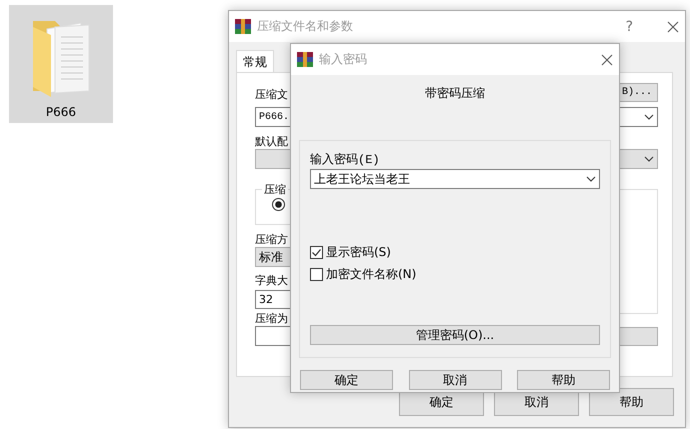  What do you see at coordinates (629, 26) in the screenshot?
I see `help-button: ?` at bounding box center [629, 26].